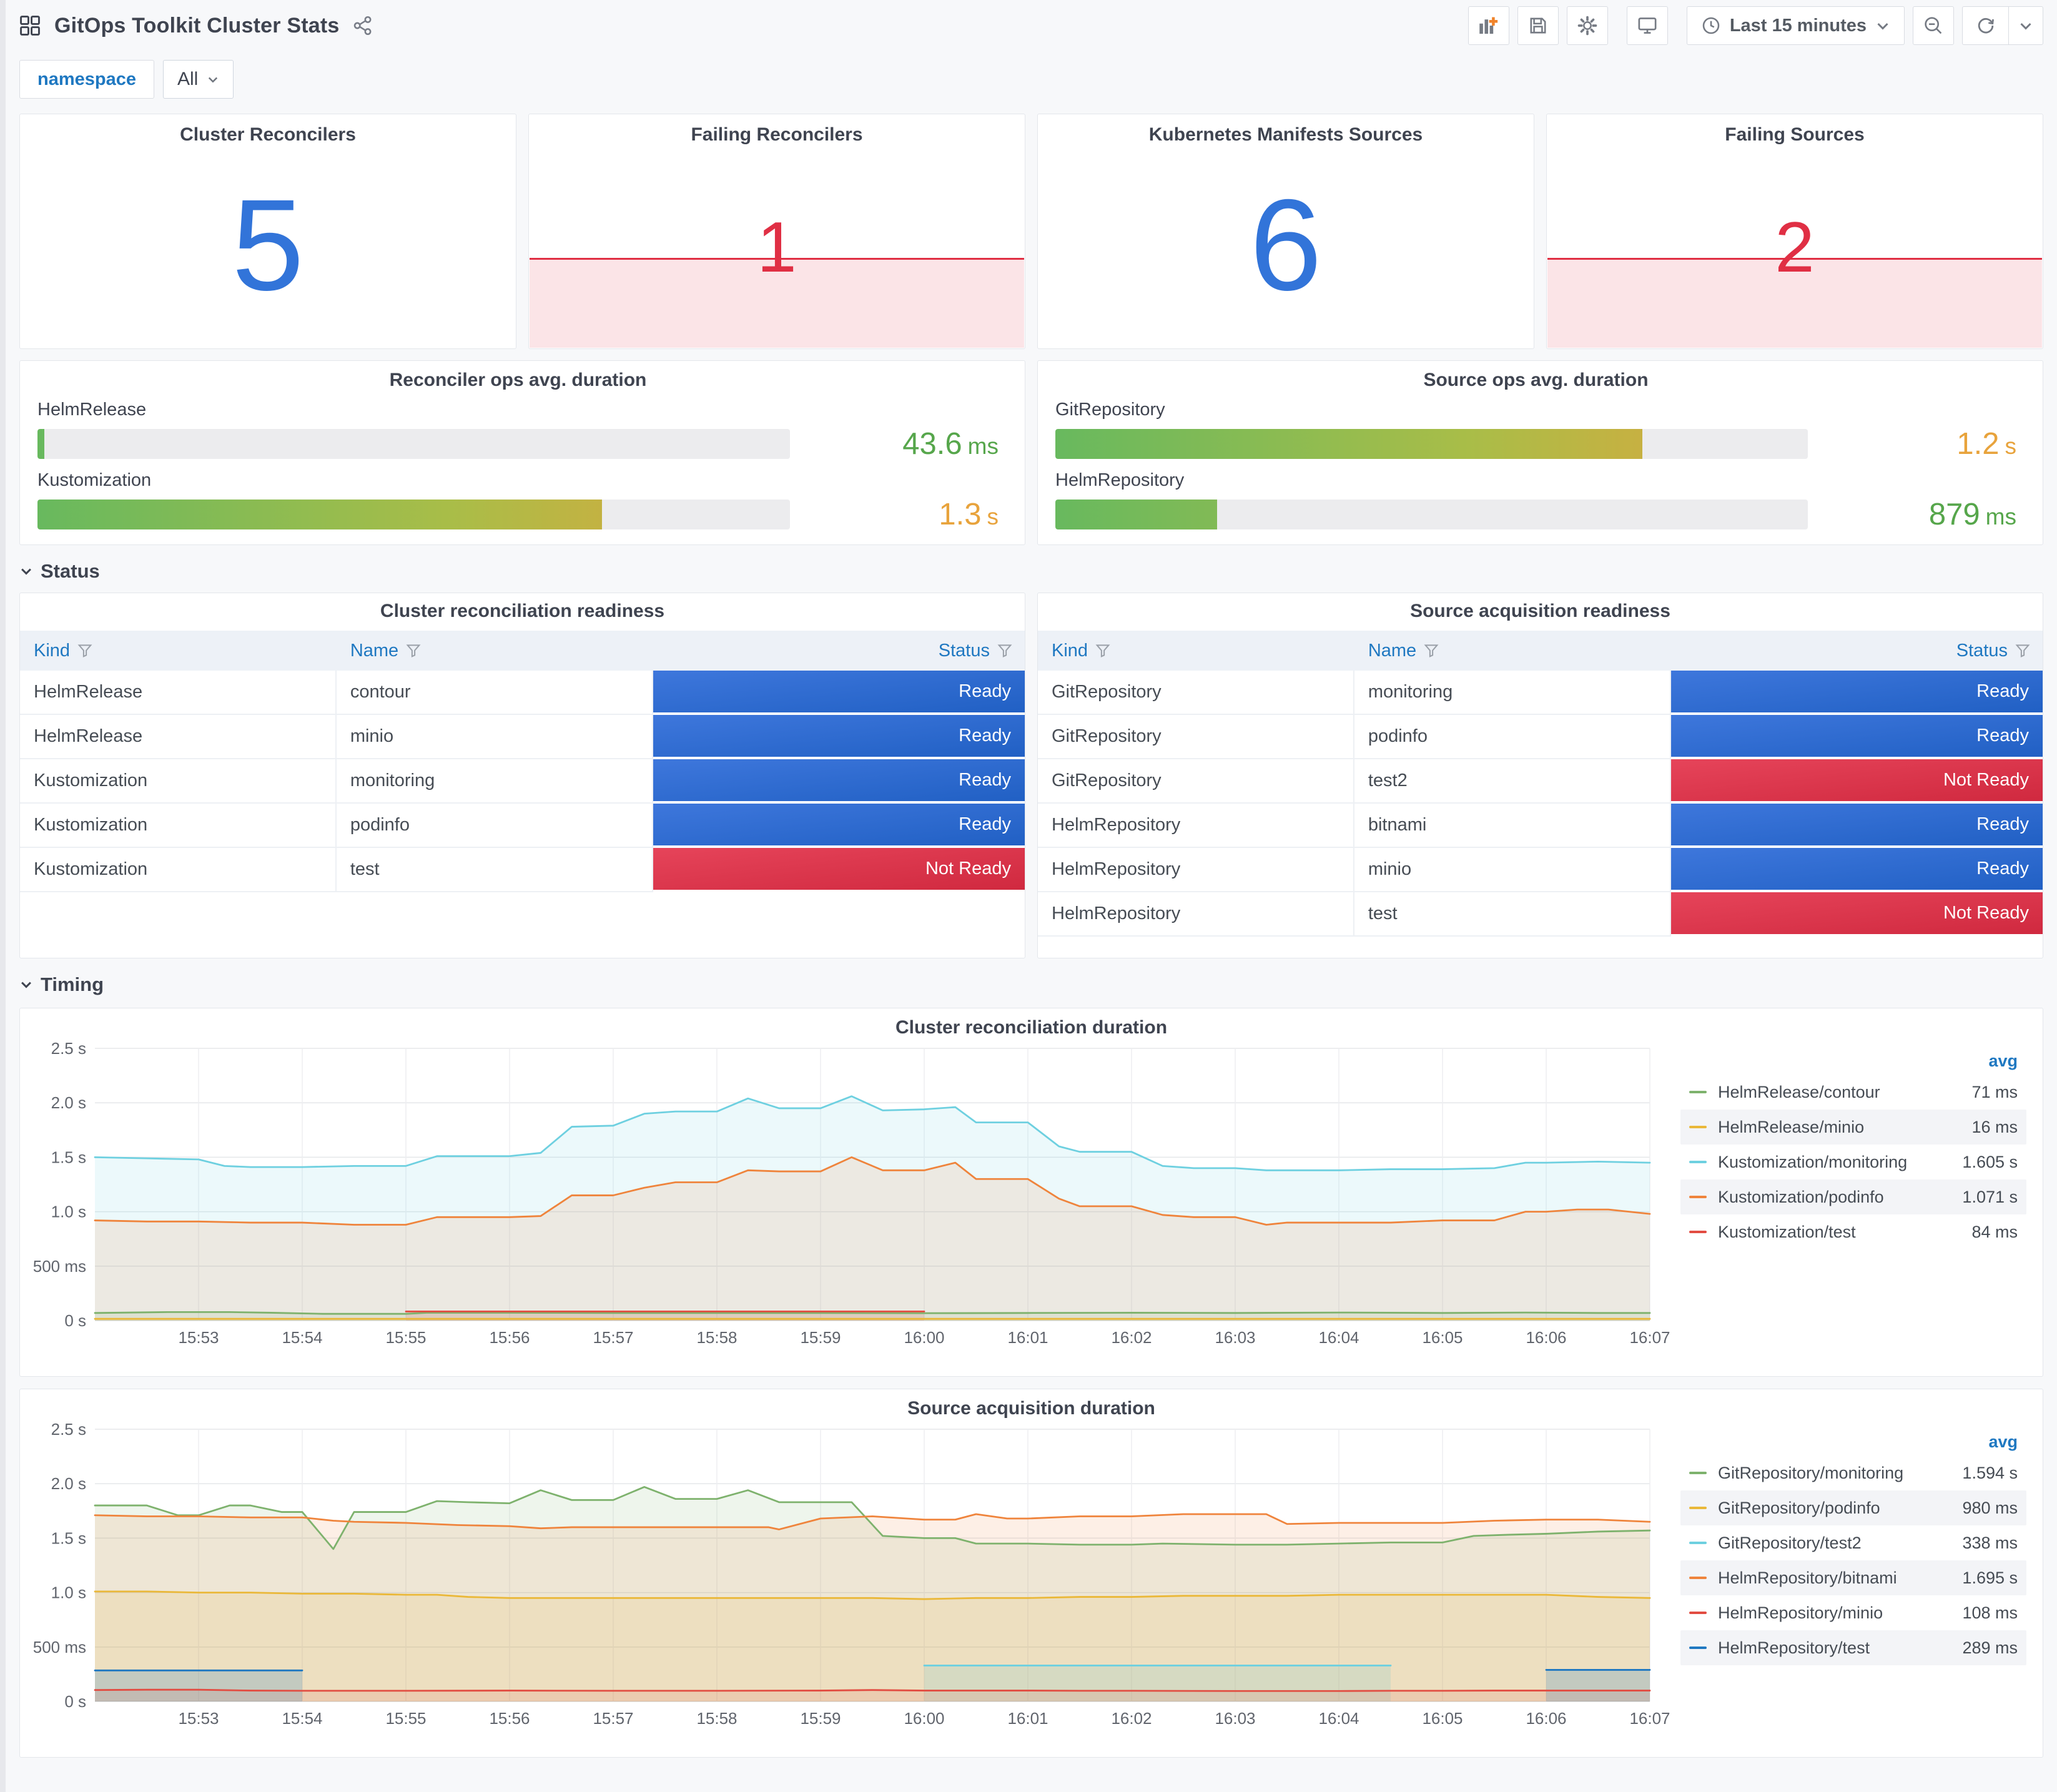 Image resolution: width=2057 pixels, height=1792 pixels. Describe the element at coordinates (1985, 25) in the screenshot. I see `refresh-button` at that location.